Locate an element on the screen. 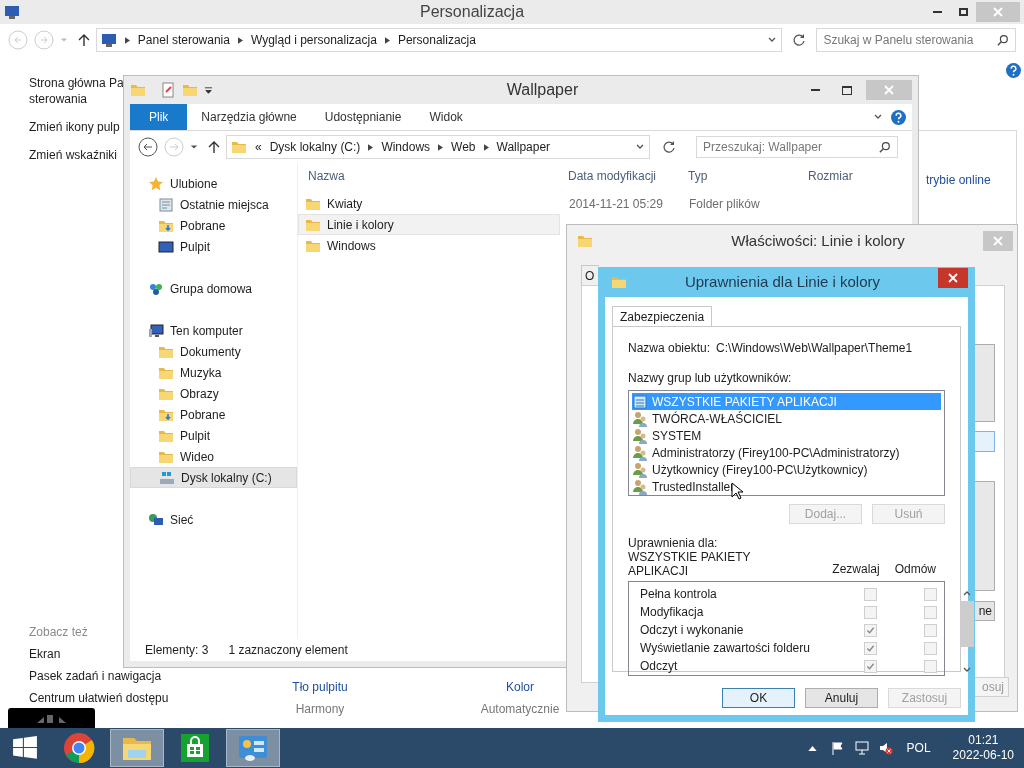  dialog-button: Anuluj is located at coordinates (841, 698).